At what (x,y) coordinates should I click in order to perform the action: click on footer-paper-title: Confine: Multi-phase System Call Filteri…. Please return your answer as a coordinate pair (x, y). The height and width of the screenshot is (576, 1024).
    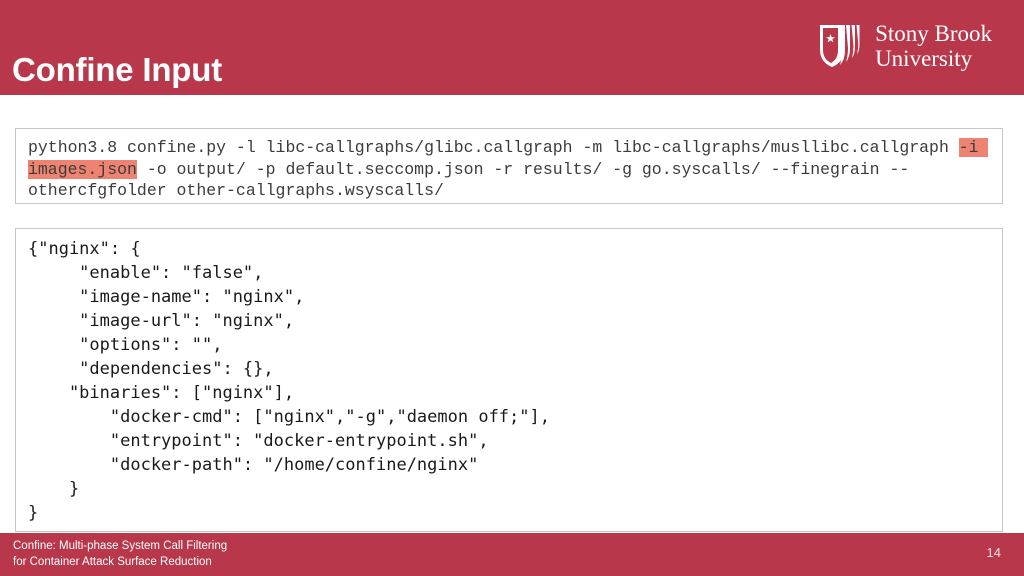
    Looking at the image, I should click on (120, 554).